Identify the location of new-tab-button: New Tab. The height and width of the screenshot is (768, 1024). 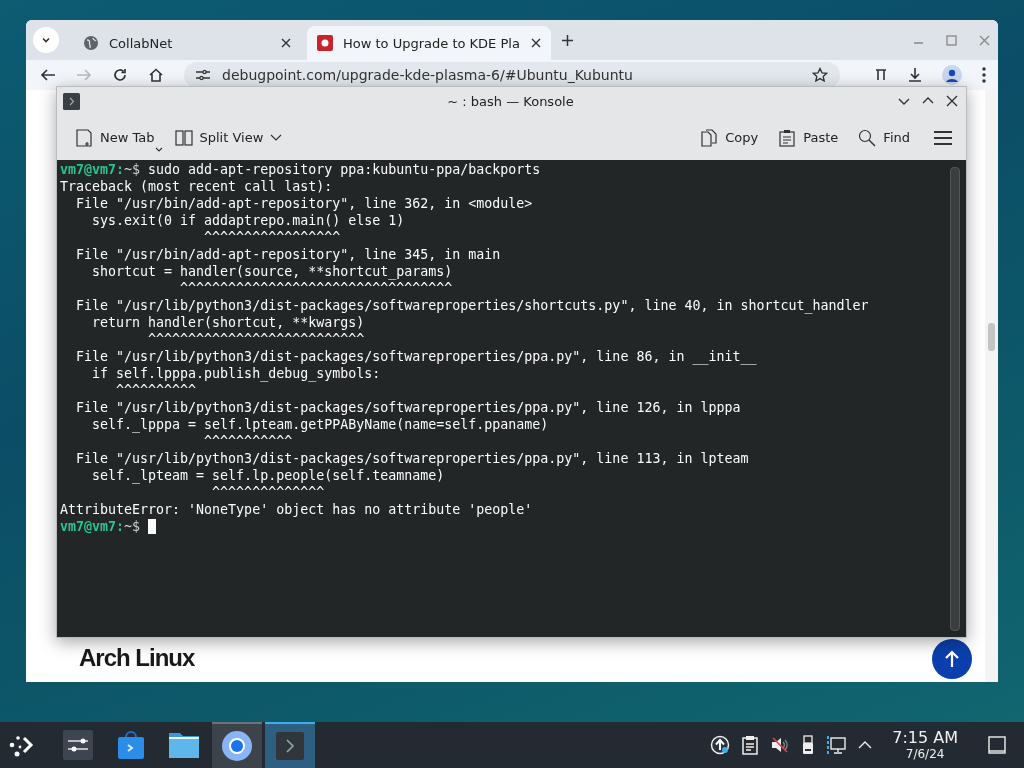
(115, 137).